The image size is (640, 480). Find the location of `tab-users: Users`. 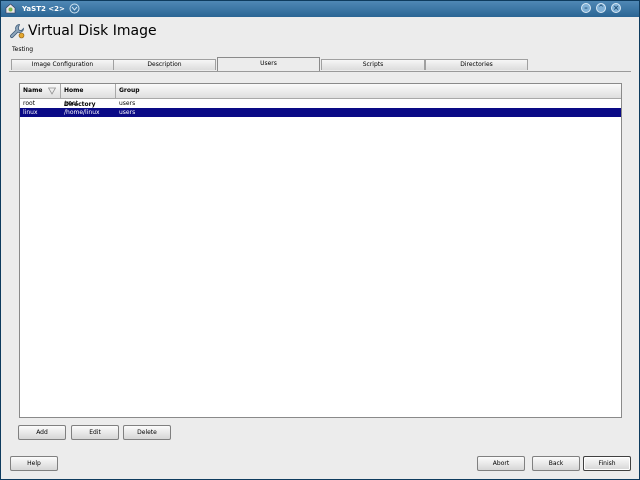

tab-users: Users is located at coordinates (268, 64).